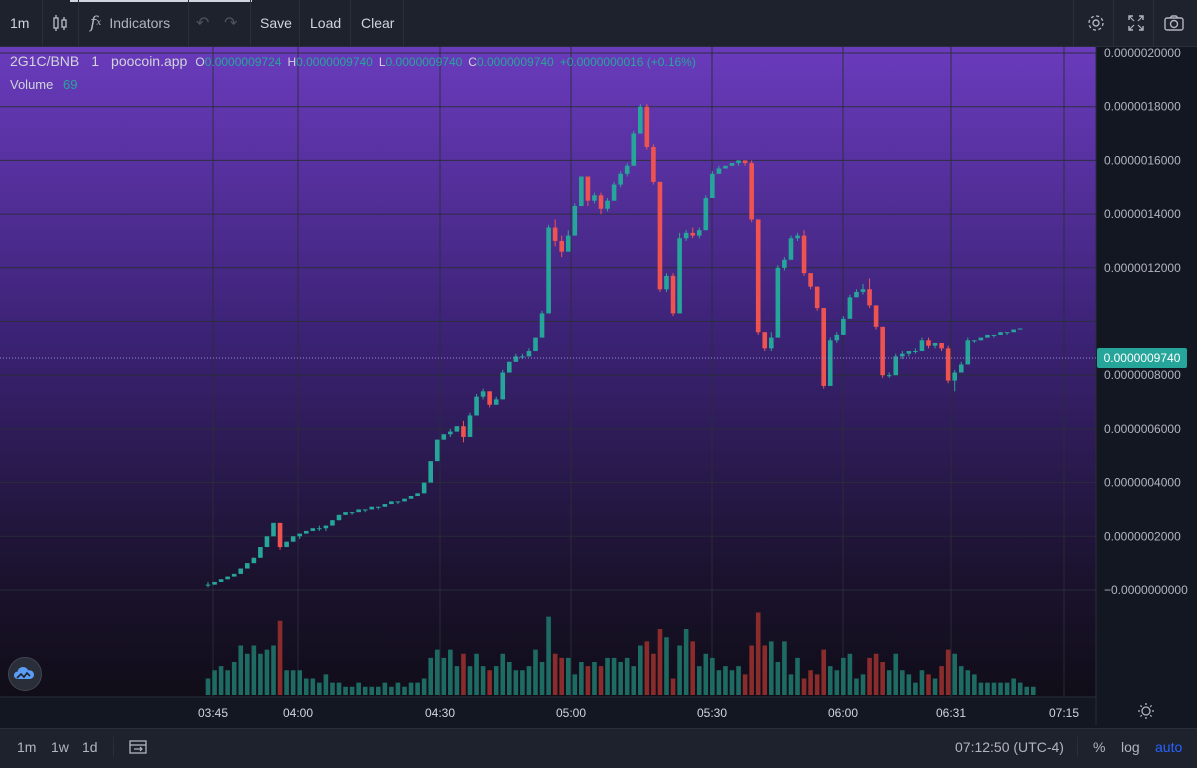  I want to click on time-tick-label: 03:45, so click(213, 713).